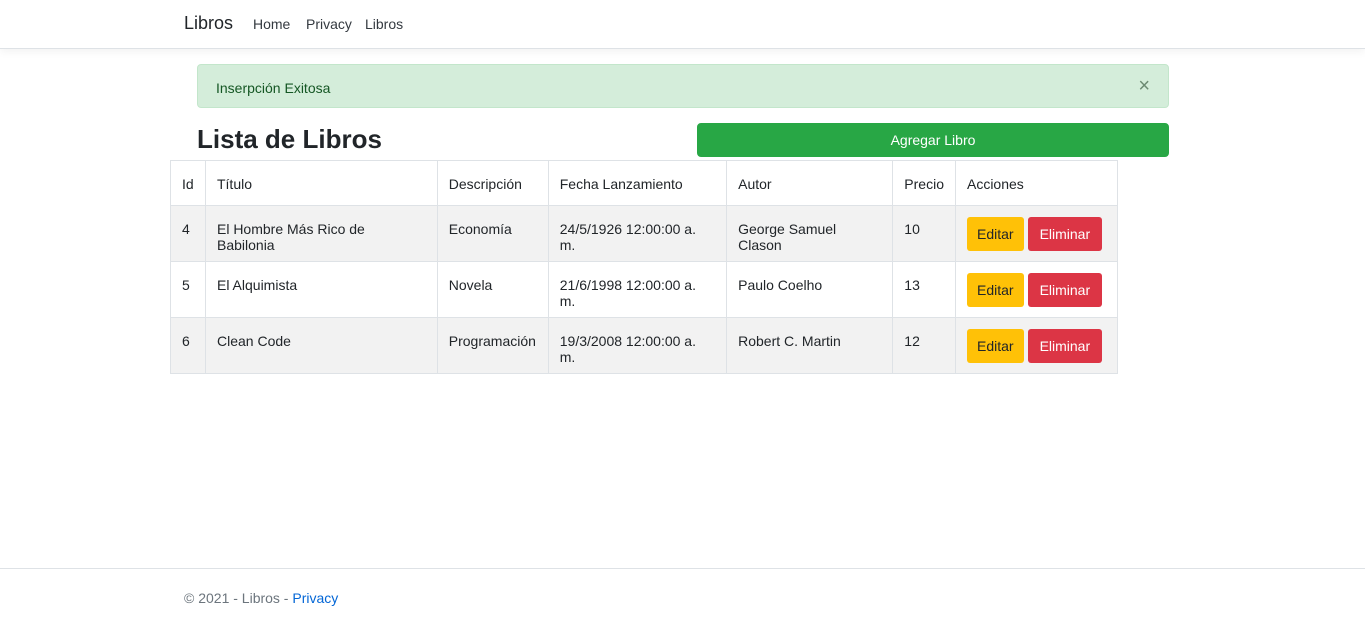  Describe the element at coordinates (492, 289) in the screenshot. I see `cell-description: Novela` at that location.